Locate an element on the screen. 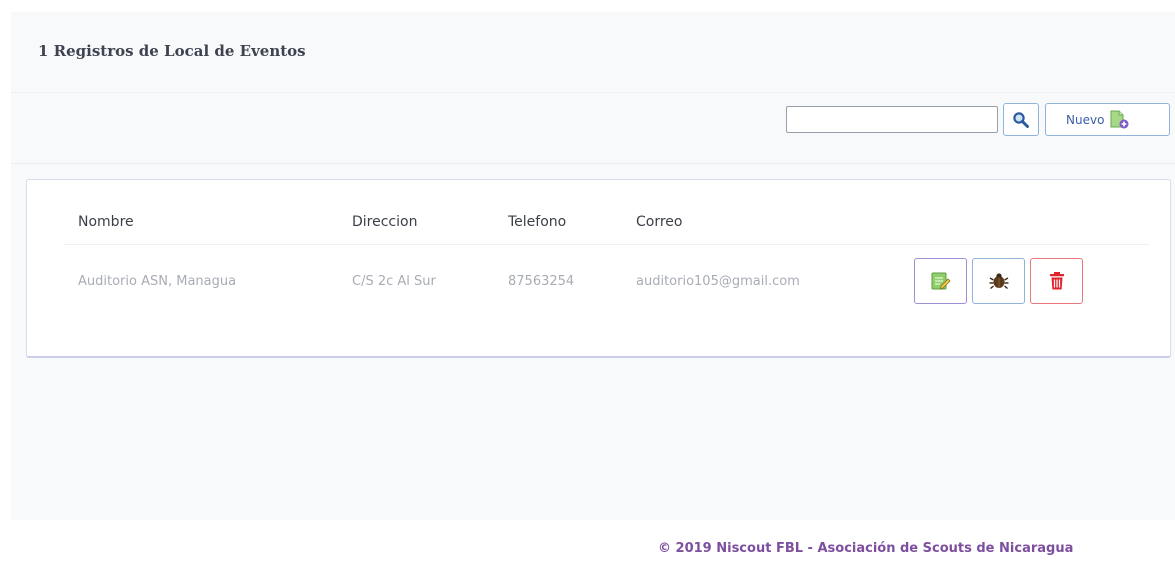  column-header-correo: Correo is located at coordinates (761, 223).